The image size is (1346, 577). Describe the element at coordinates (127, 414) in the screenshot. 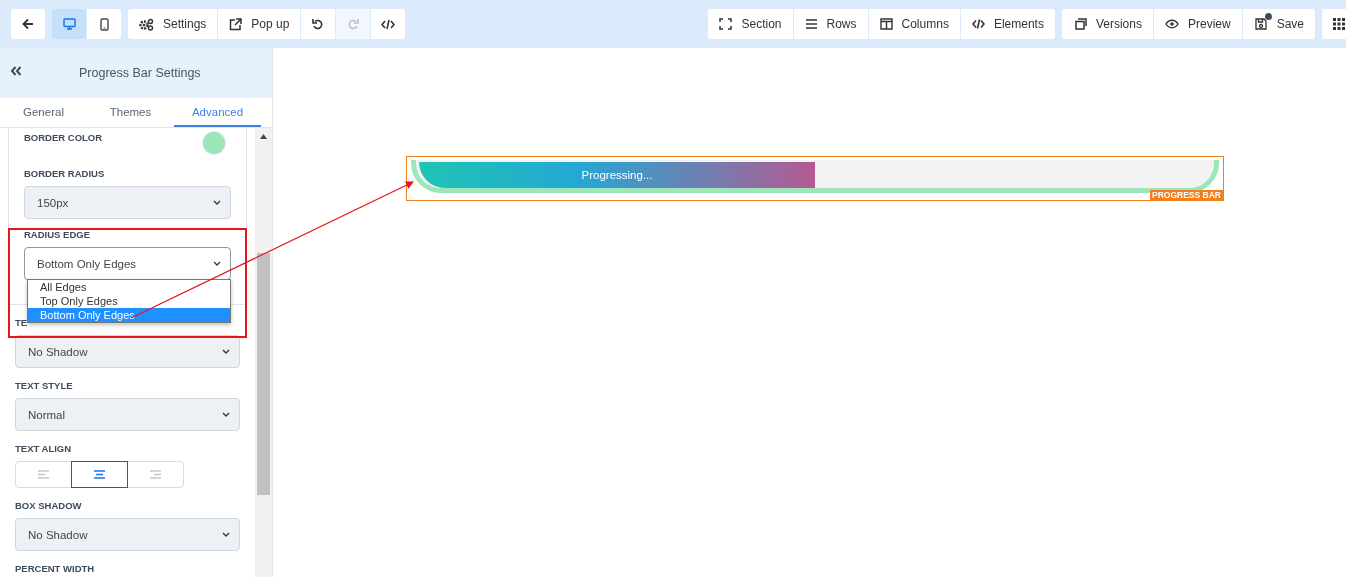

I see `select-field: Normal` at that location.